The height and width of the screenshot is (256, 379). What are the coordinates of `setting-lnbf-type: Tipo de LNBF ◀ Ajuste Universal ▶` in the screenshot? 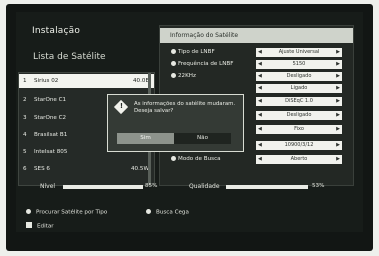 It's located at (259, 52).